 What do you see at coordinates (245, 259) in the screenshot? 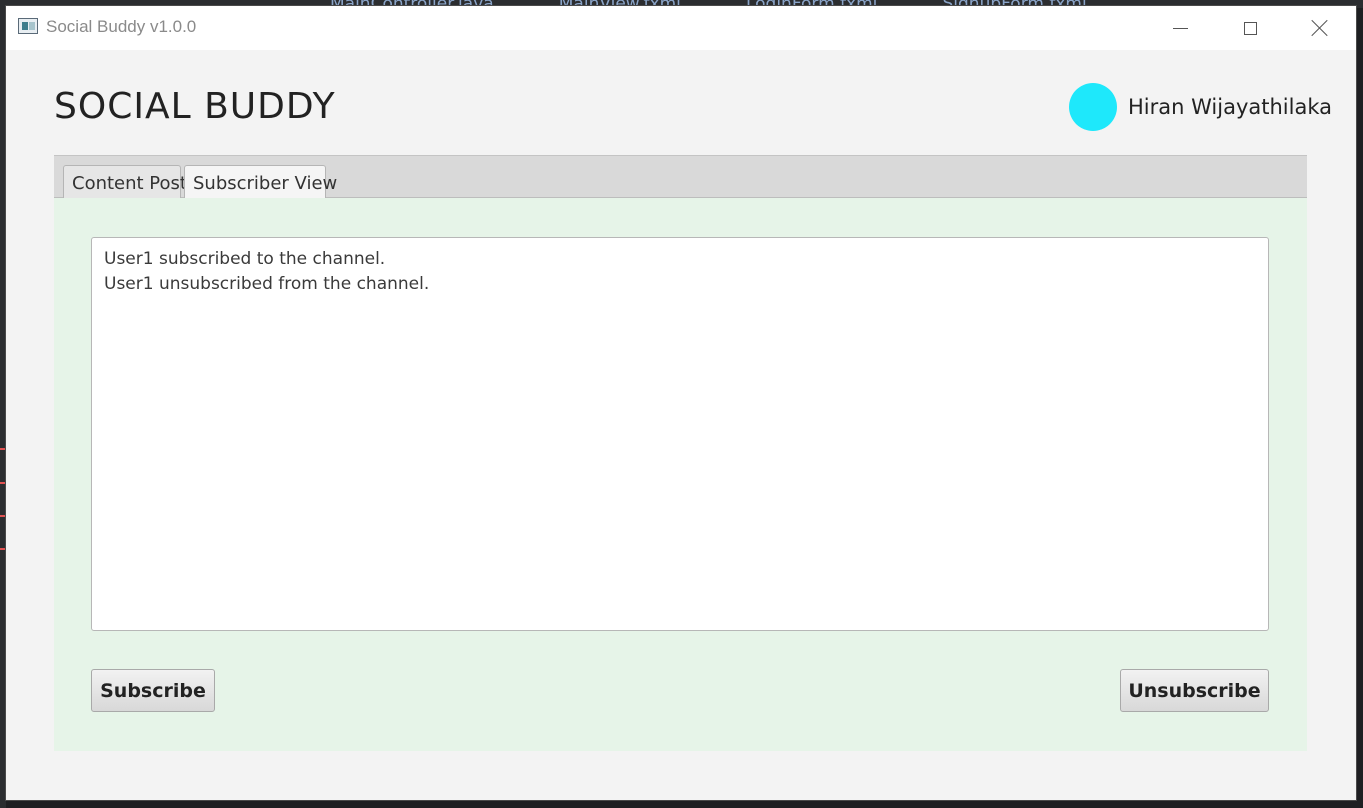
I see `log-line: User1 subscribed to the channel.` at bounding box center [245, 259].